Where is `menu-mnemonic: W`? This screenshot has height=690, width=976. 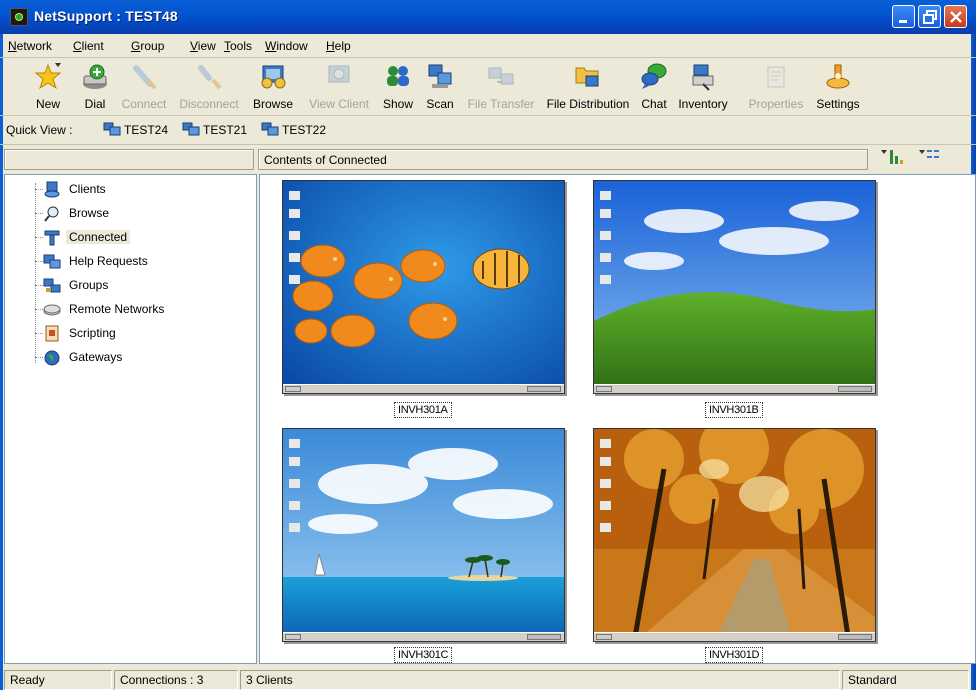 menu-mnemonic: W is located at coordinates (271, 46).